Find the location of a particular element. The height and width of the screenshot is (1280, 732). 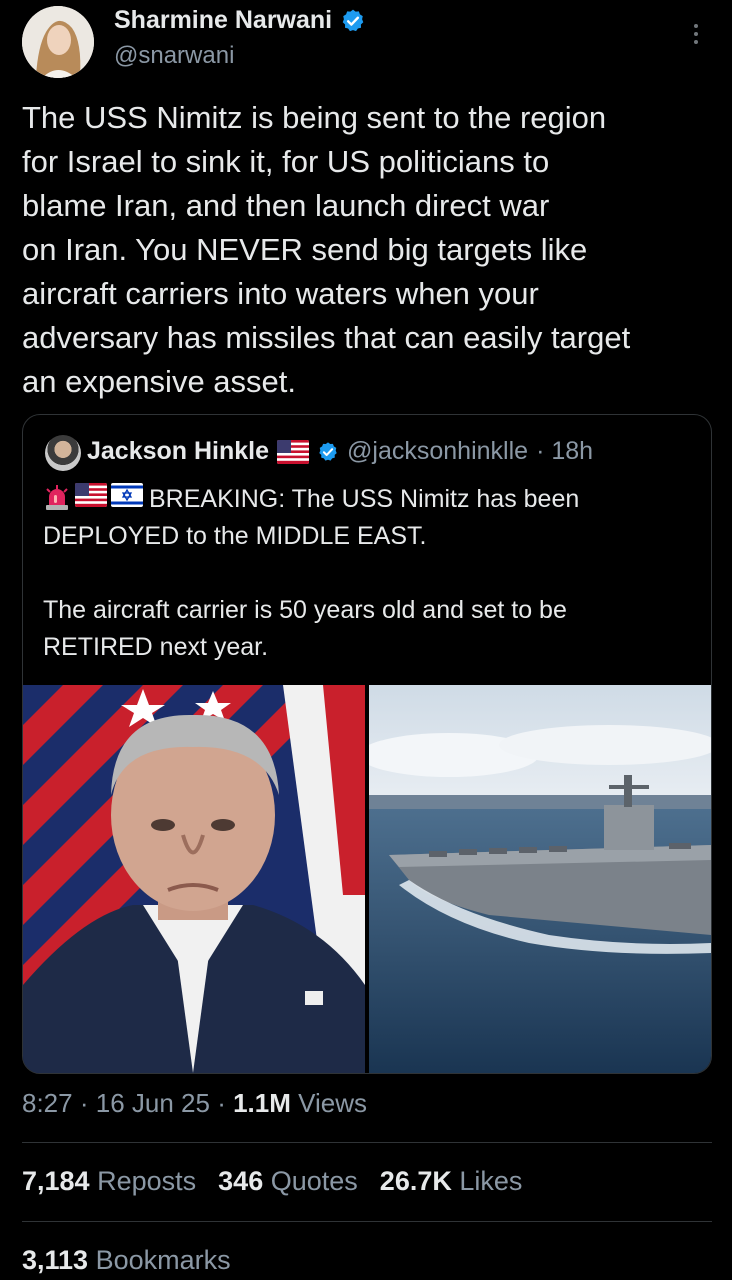

more-options-icon is located at coordinates (696, 37).